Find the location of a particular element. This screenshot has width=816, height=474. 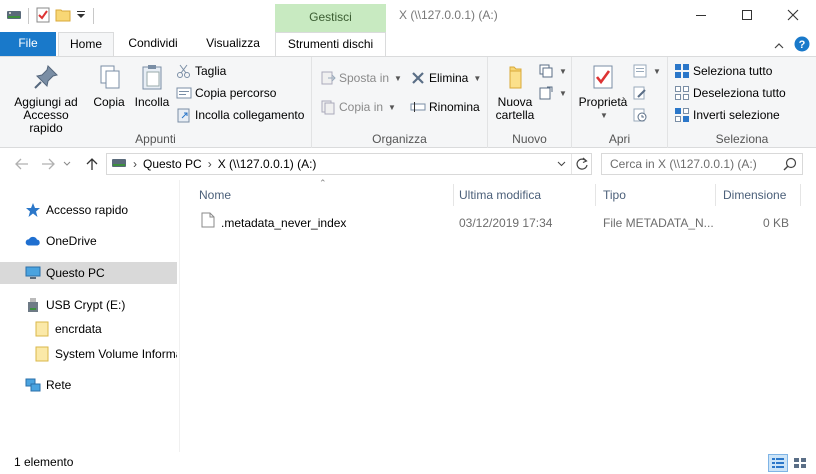

up-button is located at coordinates (92, 164).